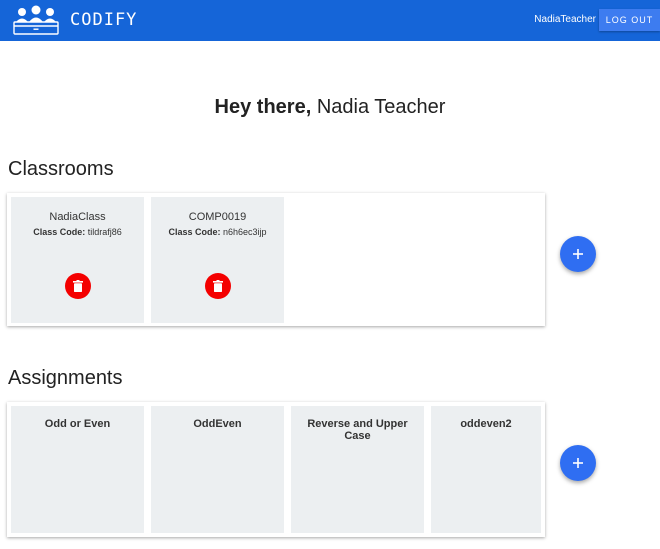  I want to click on add-assignment-button, so click(578, 463).